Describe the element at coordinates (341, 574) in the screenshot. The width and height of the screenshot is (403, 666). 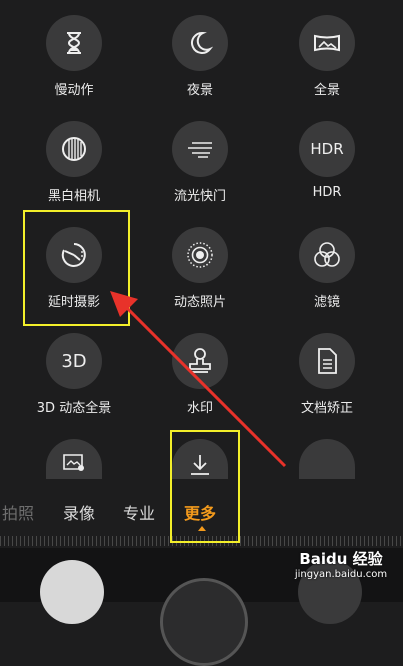
I see `watermark-url: jingyan.baidu.com` at that location.